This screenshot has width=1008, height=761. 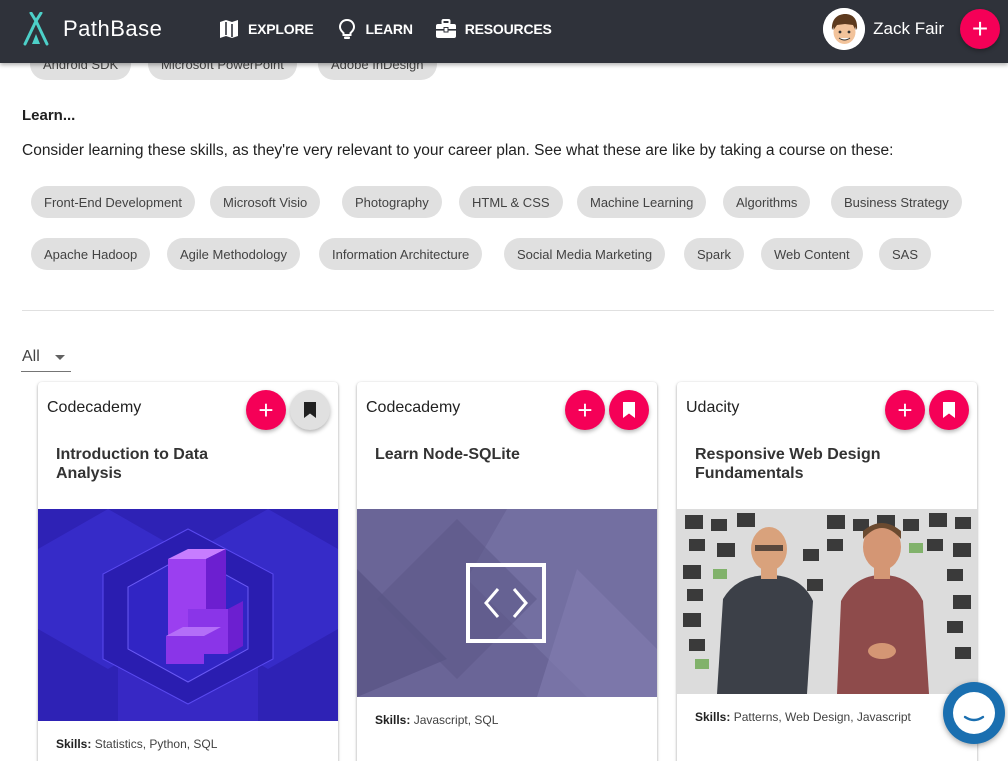 I want to click on learn-skill-chip: Business Strategy, so click(x=896, y=202).